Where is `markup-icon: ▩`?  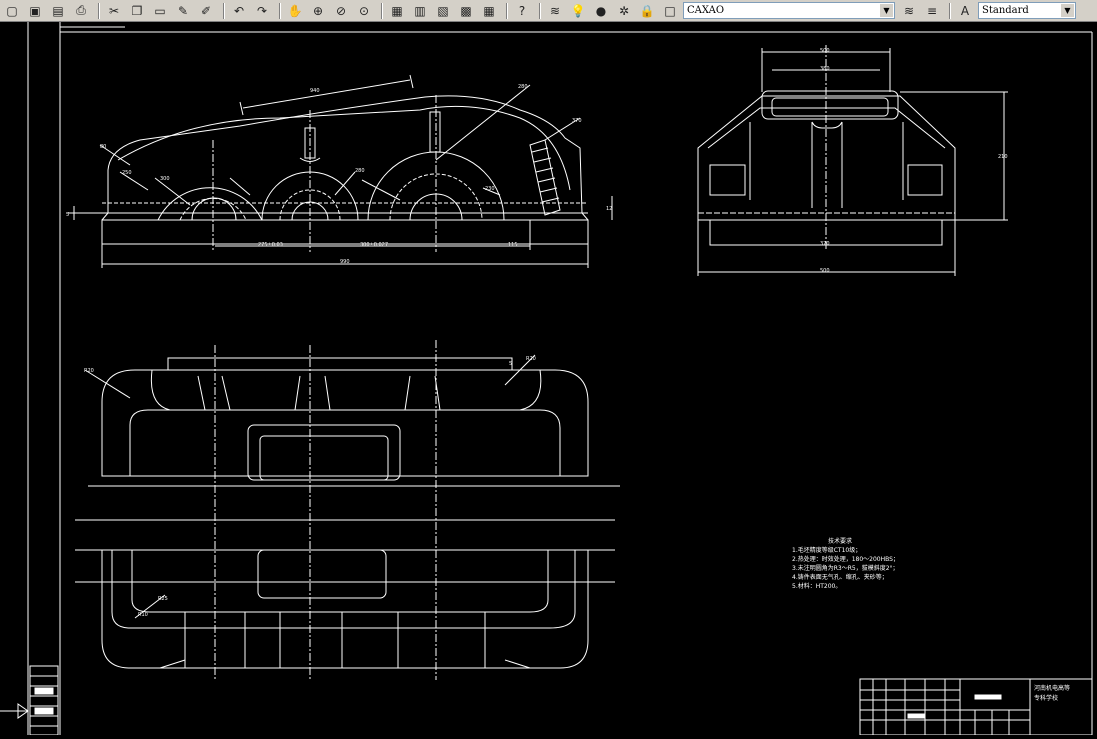 markup-icon: ▩ is located at coordinates (466, 11).